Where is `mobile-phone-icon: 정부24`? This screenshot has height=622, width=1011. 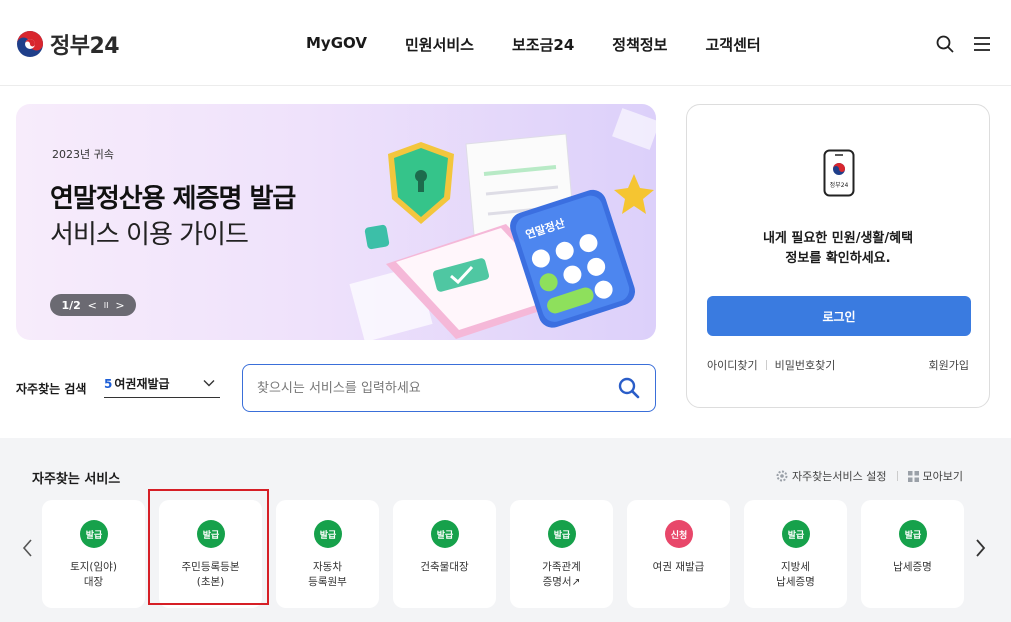 mobile-phone-icon: 정부24 is located at coordinates (839, 173).